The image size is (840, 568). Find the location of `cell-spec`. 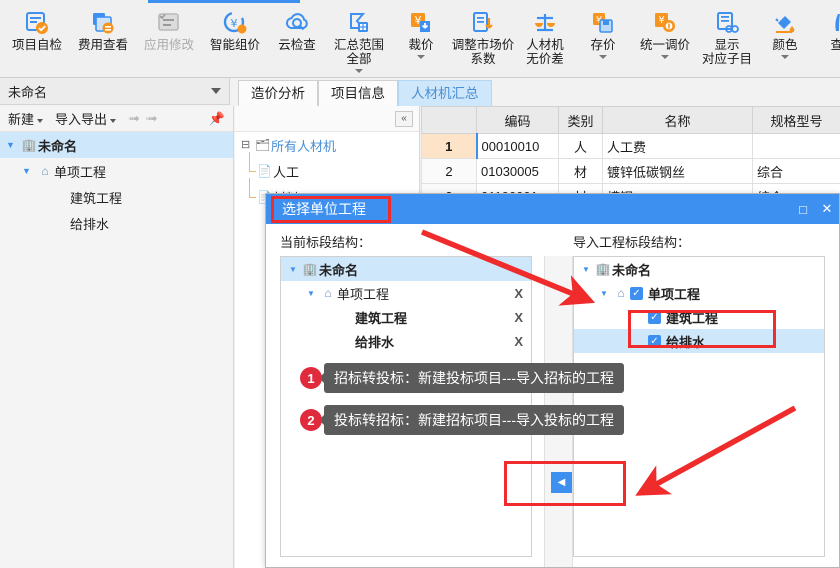

cell-spec is located at coordinates (796, 146).